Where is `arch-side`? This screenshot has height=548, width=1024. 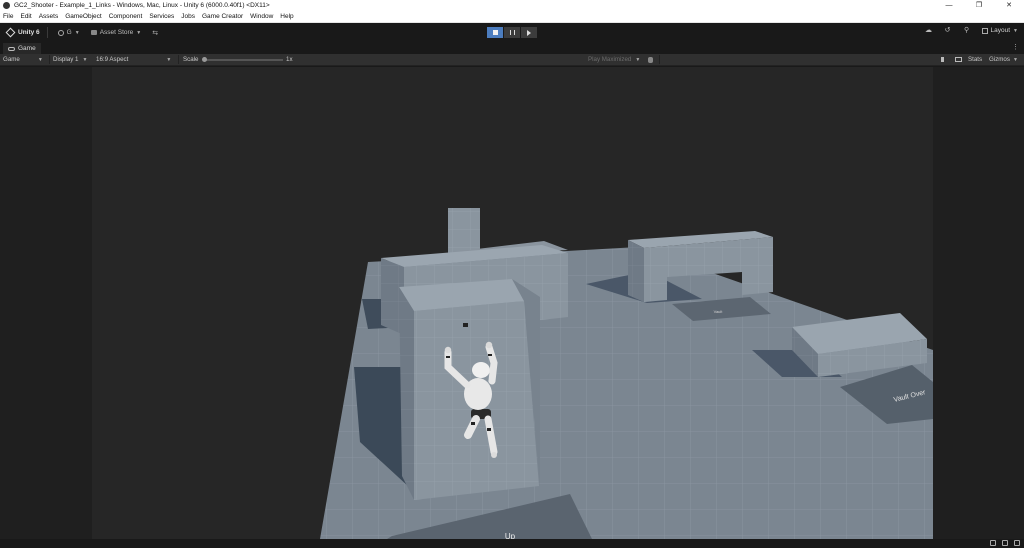
arch-side is located at coordinates (636, 271).